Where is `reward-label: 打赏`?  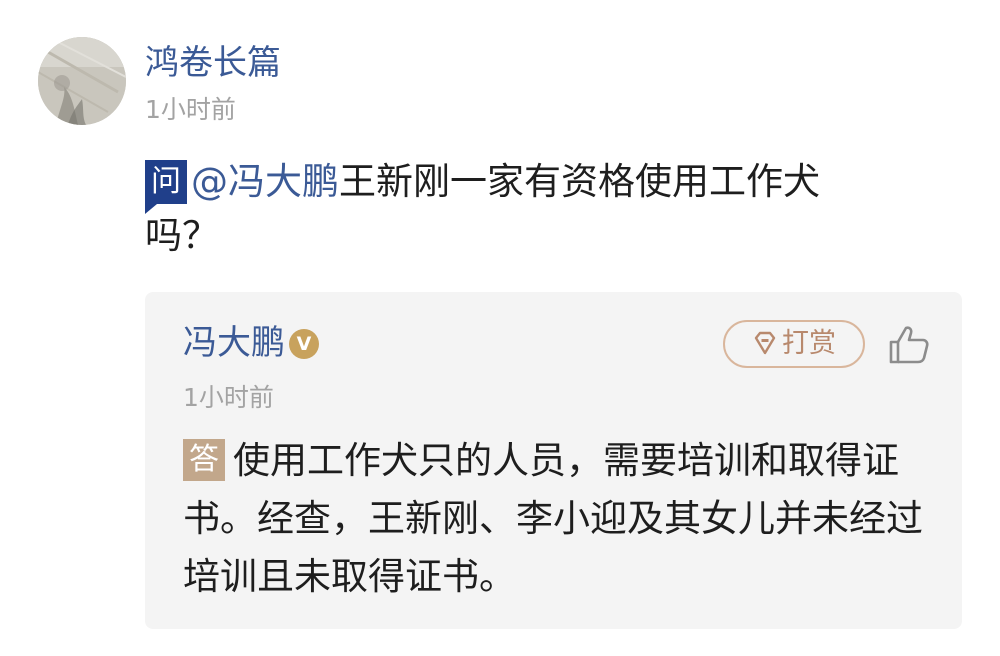
reward-label: 打赏 is located at coordinates (809, 343).